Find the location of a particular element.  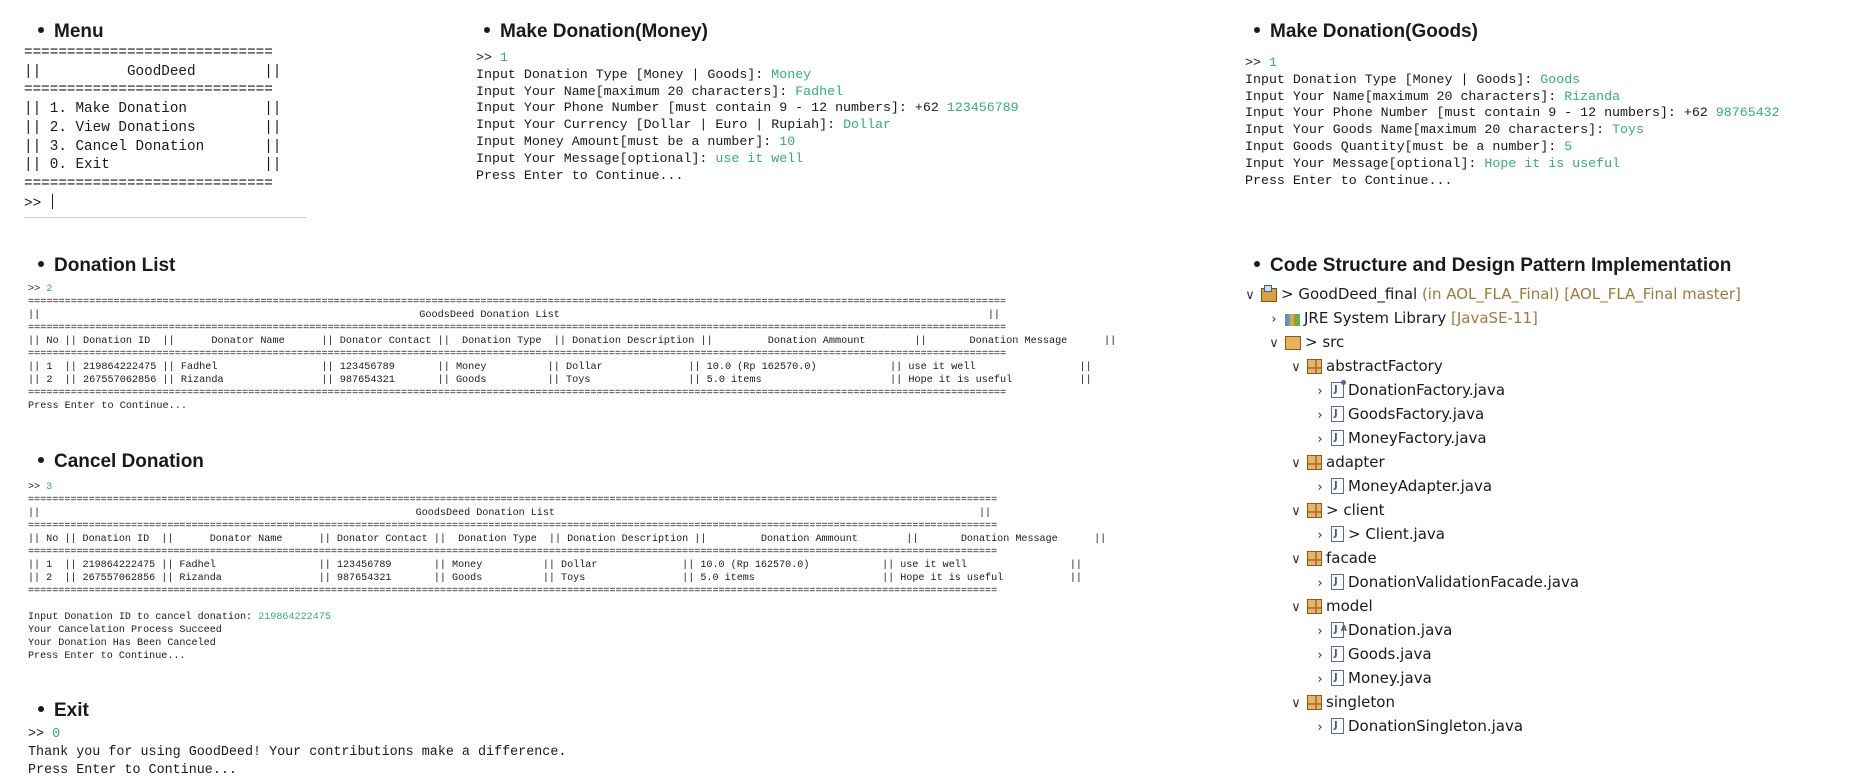

section-title-make-money: Make Donation(Money) is located at coordinates (591, 32).